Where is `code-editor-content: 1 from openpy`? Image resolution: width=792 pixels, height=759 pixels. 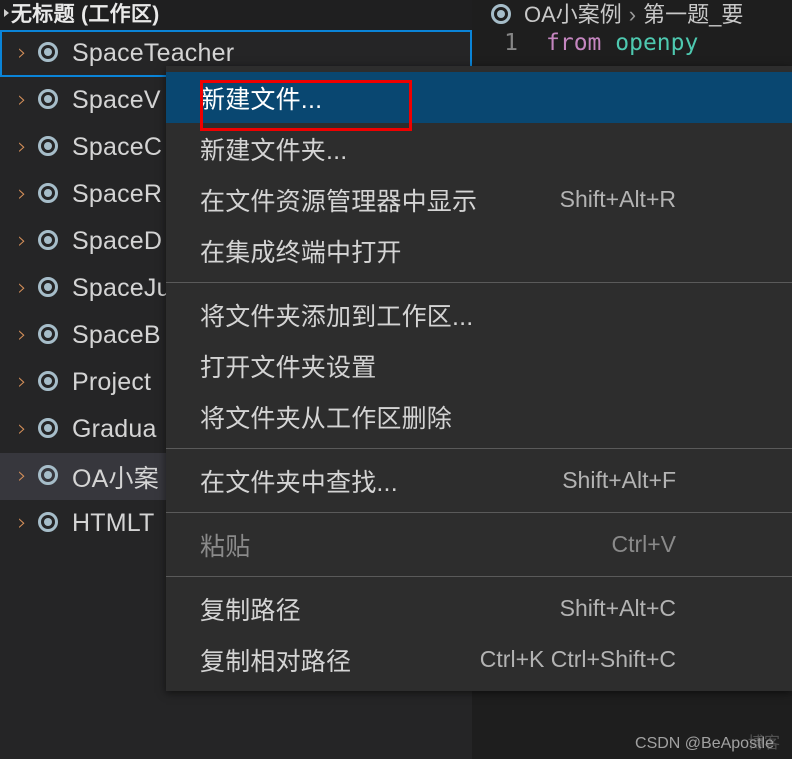
code-editor-content: 1 from openpy is located at coordinates (632, 46).